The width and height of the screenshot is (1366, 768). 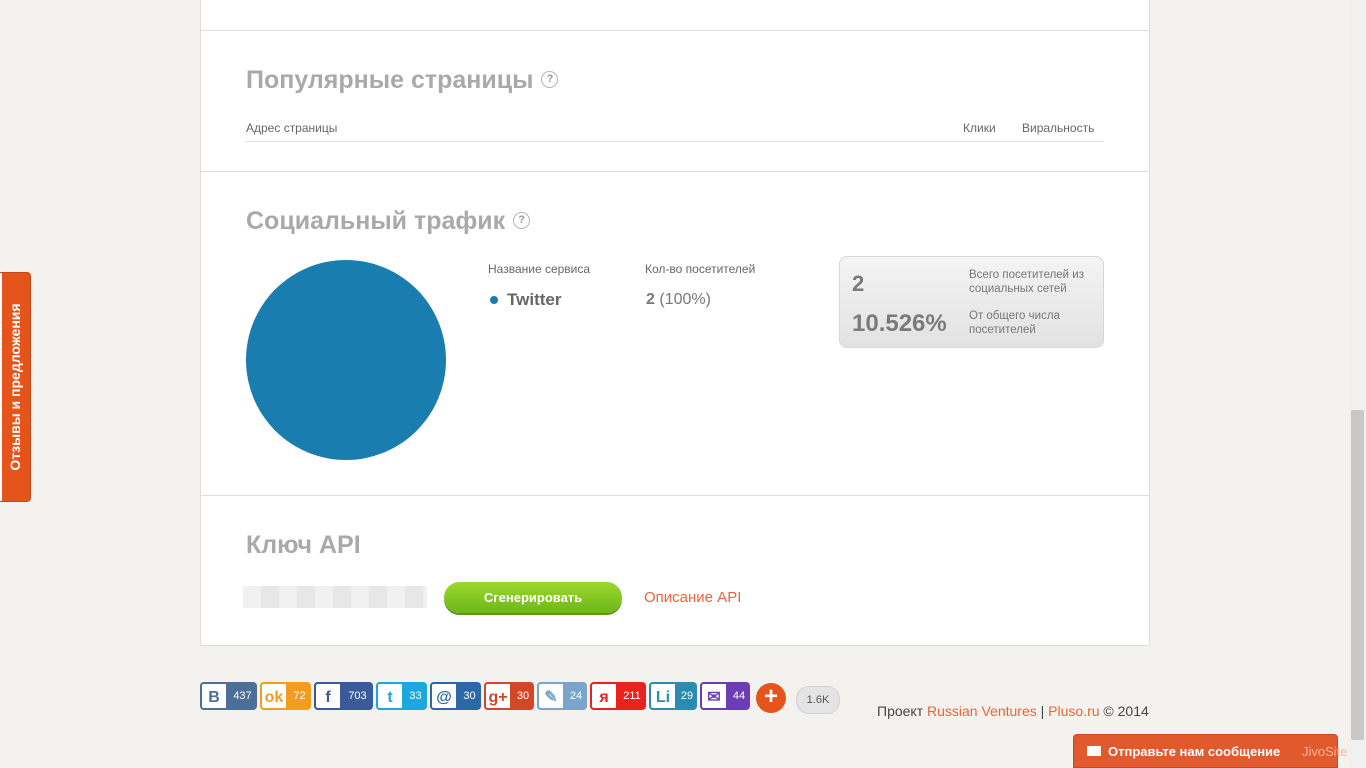 What do you see at coordinates (692, 597) in the screenshot?
I see `api-docs-link: Описание API` at bounding box center [692, 597].